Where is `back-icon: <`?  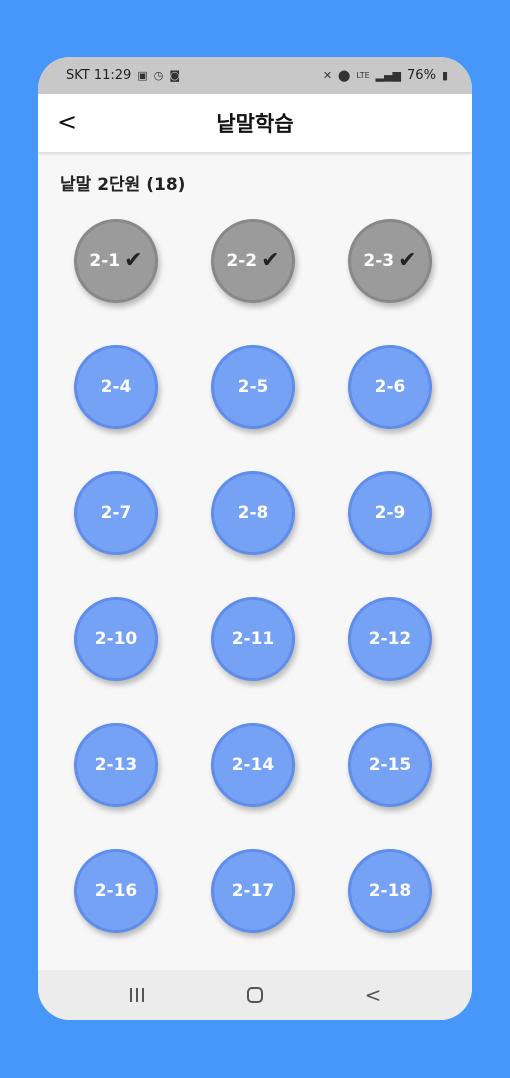
back-icon: < is located at coordinates (373, 995).